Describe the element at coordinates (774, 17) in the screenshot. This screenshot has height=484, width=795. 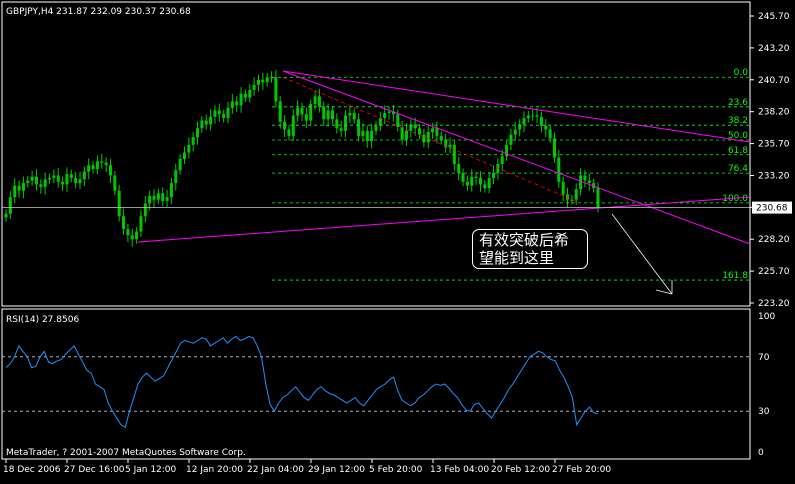
I see `price-tick-label: 245.70` at that location.